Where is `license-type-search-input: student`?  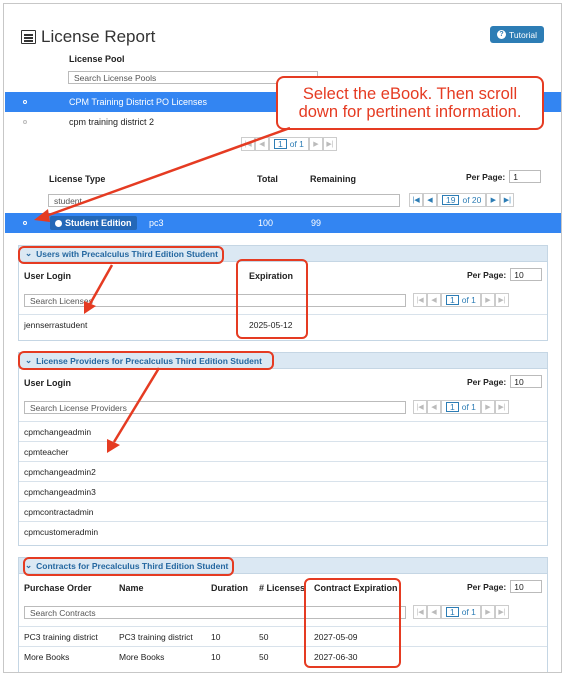
license-type-search-input: student is located at coordinates (224, 200).